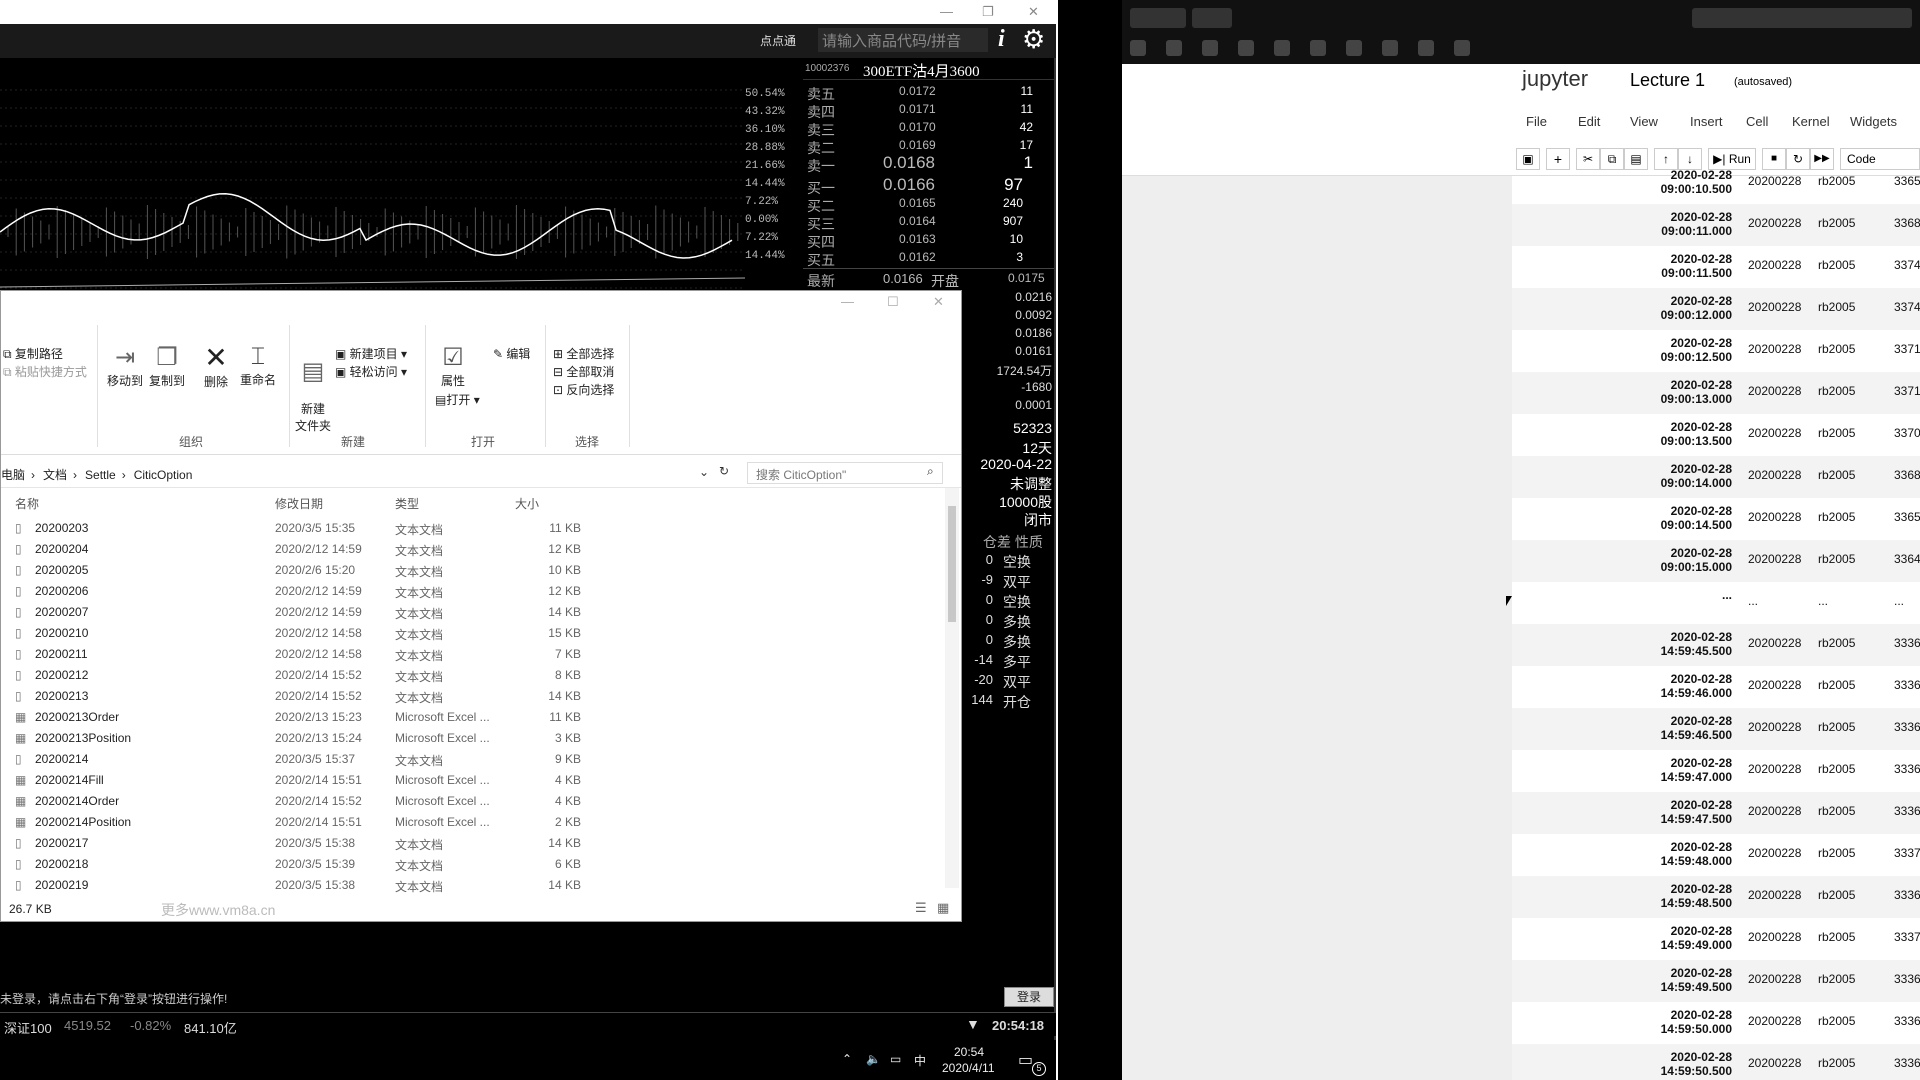 This screenshot has width=1920, height=1080. I want to click on select-none-button: ⊟ 全部取消, so click(583, 371).